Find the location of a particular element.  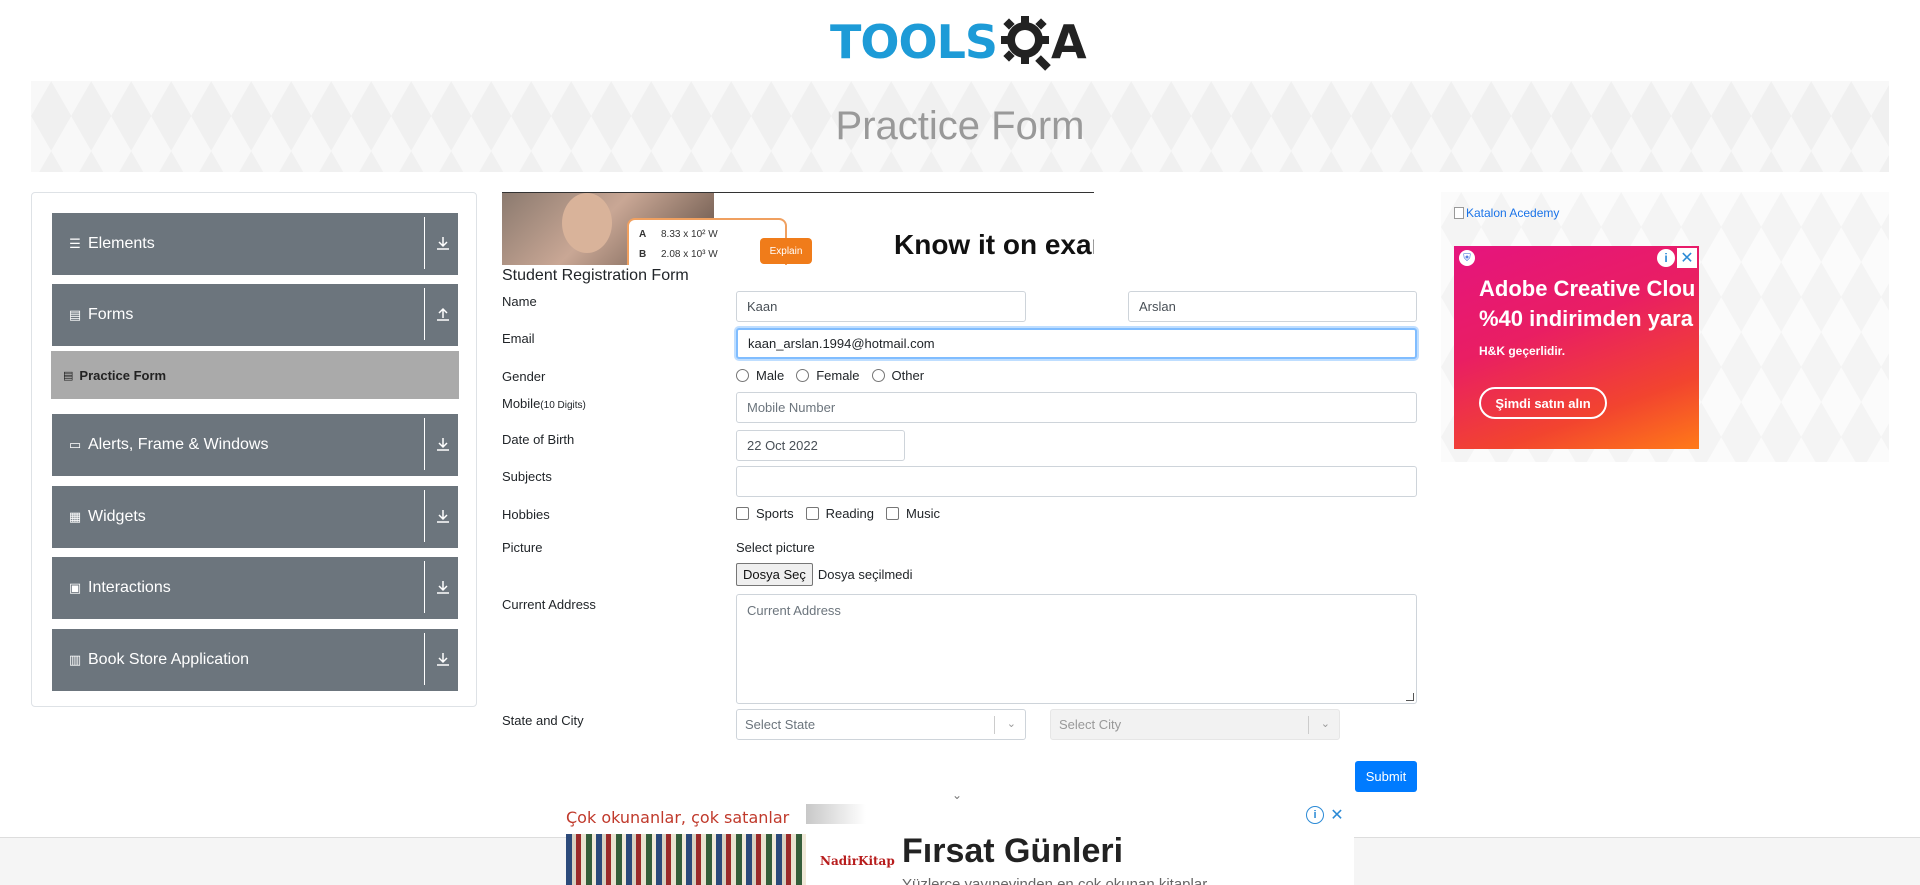

katalon-alt-text: Katalon Acedemy is located at coordinates (1513, 213).